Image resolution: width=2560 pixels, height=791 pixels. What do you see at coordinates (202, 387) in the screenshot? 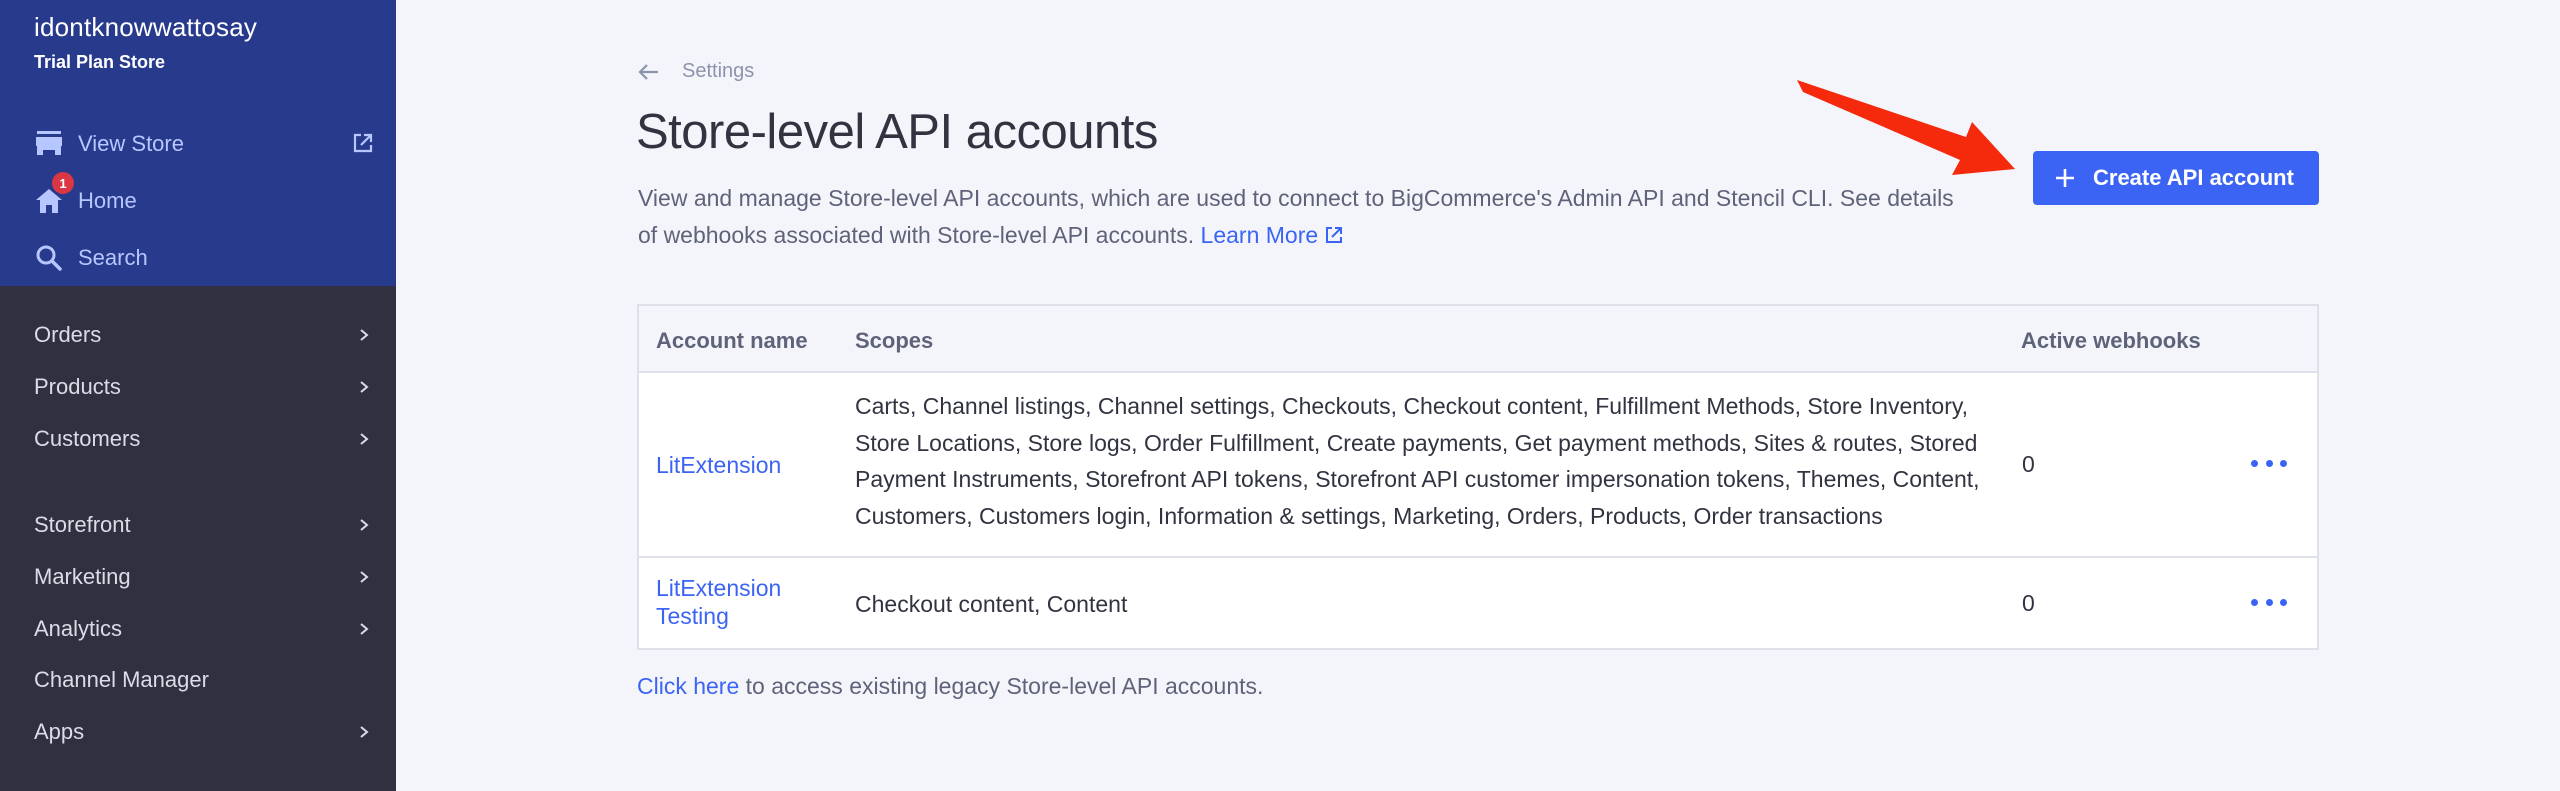
I see `sidebar-item-products: Products` at bounding box center [202, 387].